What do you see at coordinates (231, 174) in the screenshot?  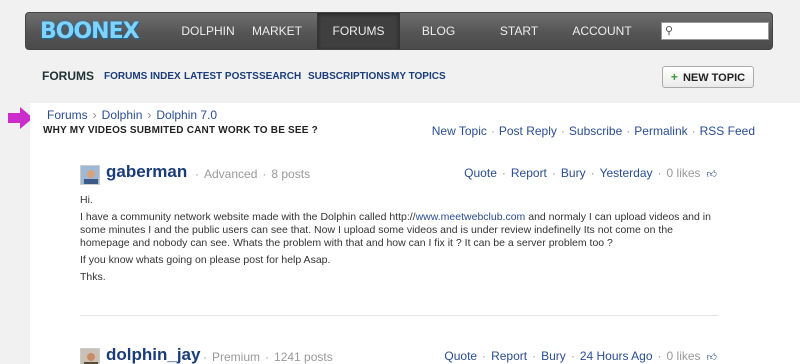 I see `author-level: Advanced` at bounding box center [231, 174].